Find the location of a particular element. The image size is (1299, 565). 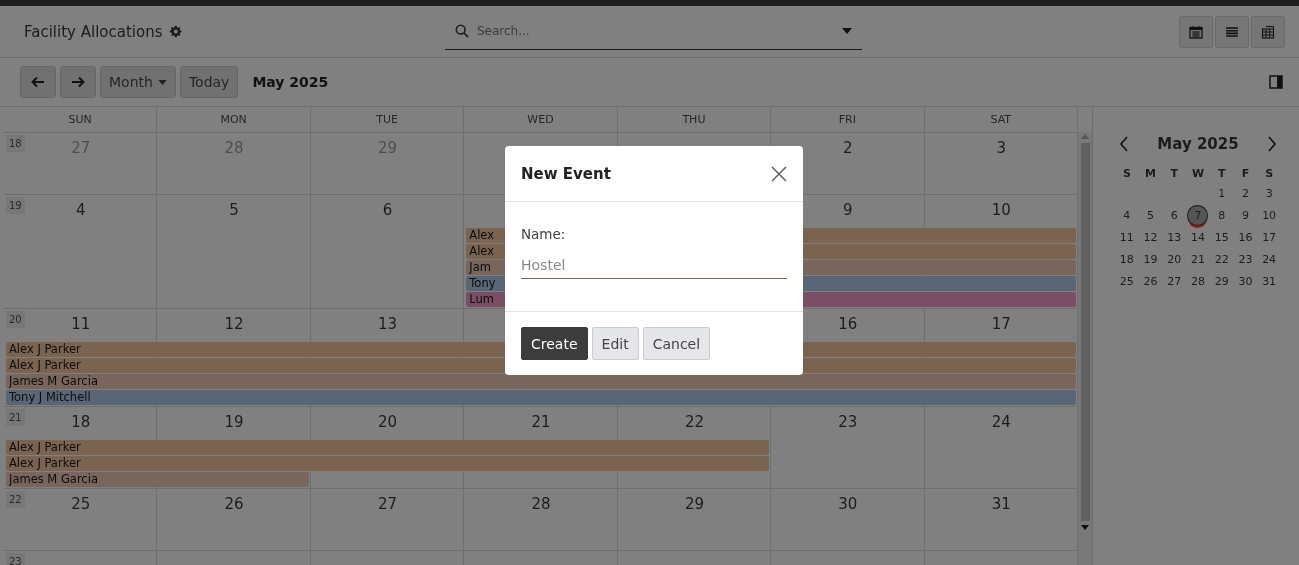

previous-button is located at coordinates (38, 82).